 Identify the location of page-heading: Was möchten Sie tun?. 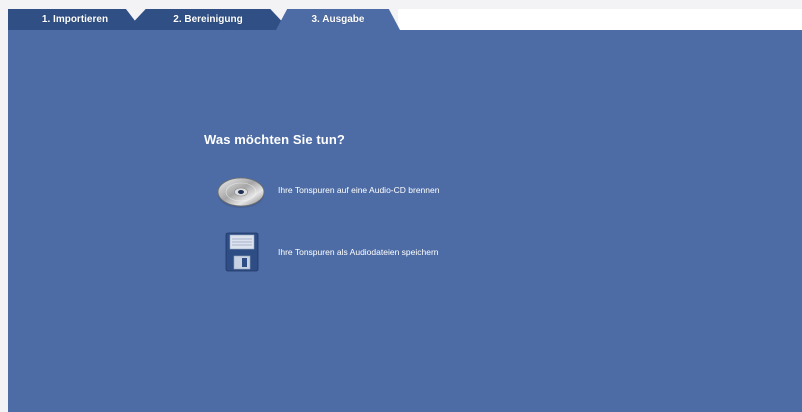
(274, 139).